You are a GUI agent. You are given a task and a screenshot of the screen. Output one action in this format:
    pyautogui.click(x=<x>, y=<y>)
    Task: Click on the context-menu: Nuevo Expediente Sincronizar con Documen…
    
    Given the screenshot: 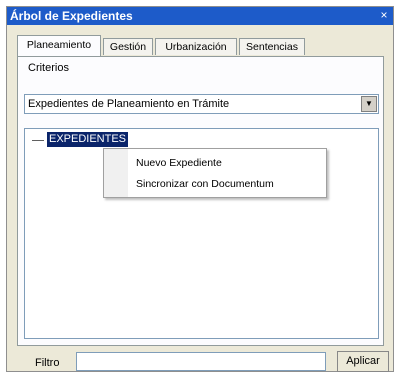 What is the action you would take?
    pyautogui.click(x=215, y=173)
    